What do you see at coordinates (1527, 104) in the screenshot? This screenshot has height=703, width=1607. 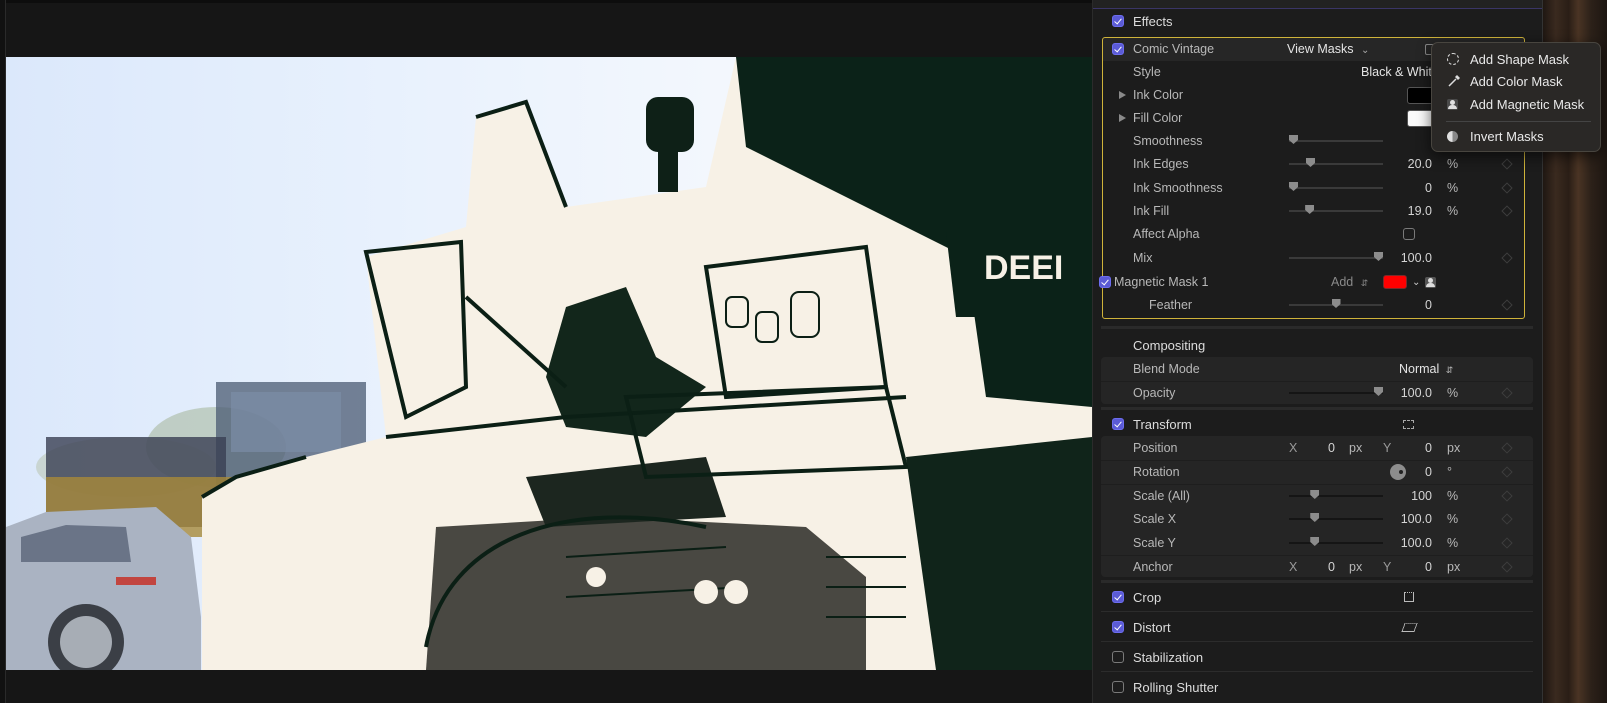 I see `menu-item-label: Add Magnetic Mask` at bounding box center [1527, 104].